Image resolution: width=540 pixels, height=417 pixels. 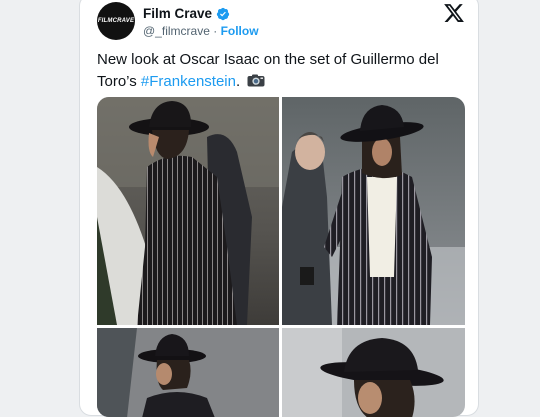 I want to click on display-name-row: Film Crave, so click(x=186, y=13).